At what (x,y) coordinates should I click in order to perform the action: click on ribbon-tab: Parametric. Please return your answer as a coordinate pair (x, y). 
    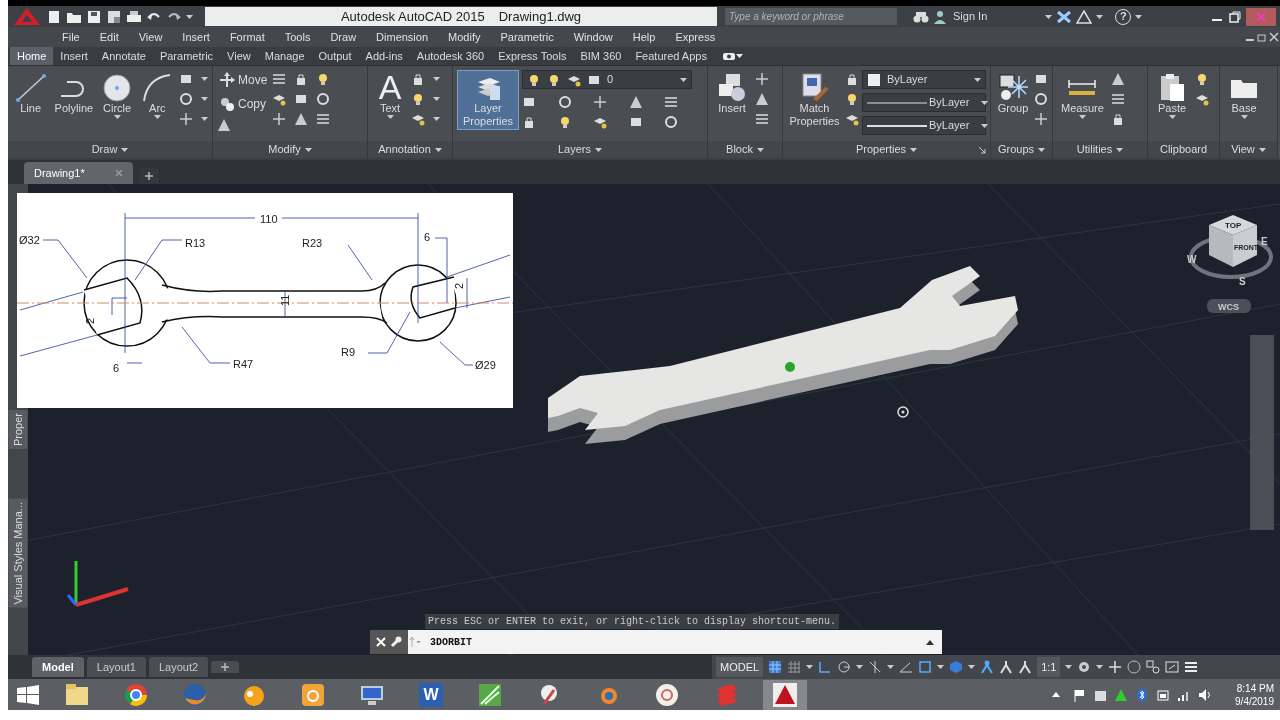
    Looking at the image, I should click on (186, 56).